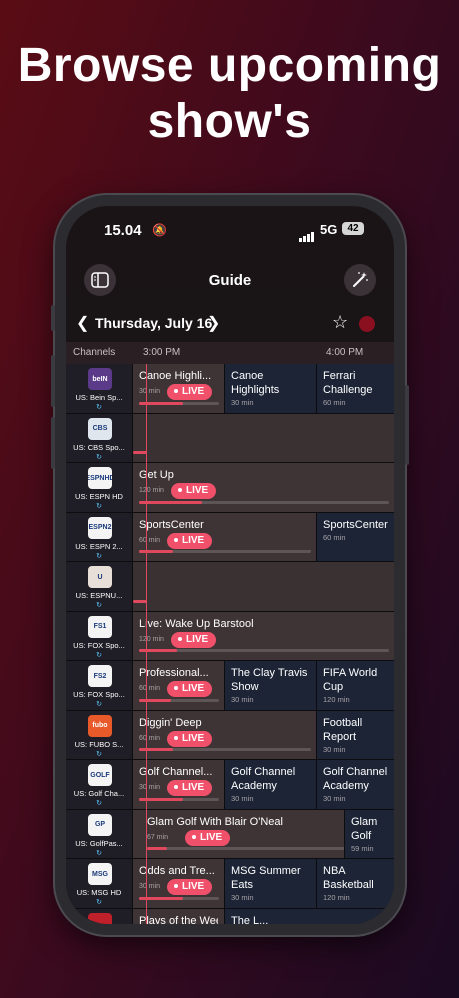 The image size is (459, 998). Describe the element at coordinates (350, 680) in the screenshot. I see `program-title: FIFA World Cup` at that location.